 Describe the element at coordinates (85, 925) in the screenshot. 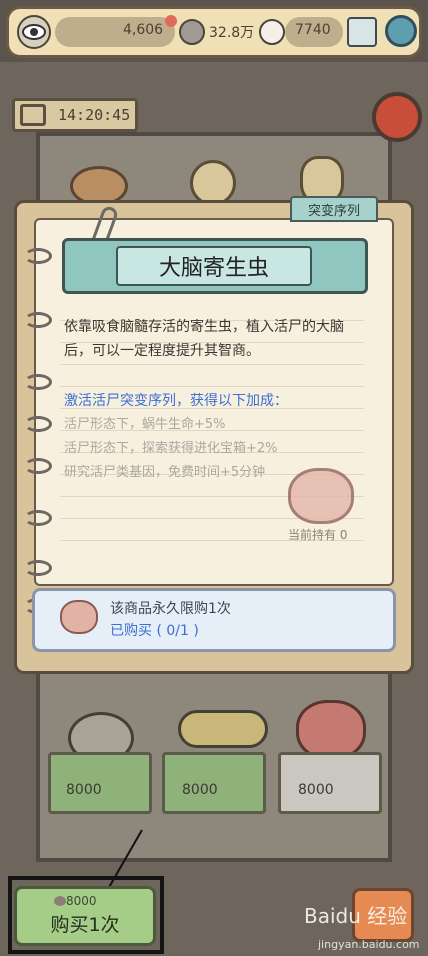

I see `buy-button-label: 购买1次` at that location.